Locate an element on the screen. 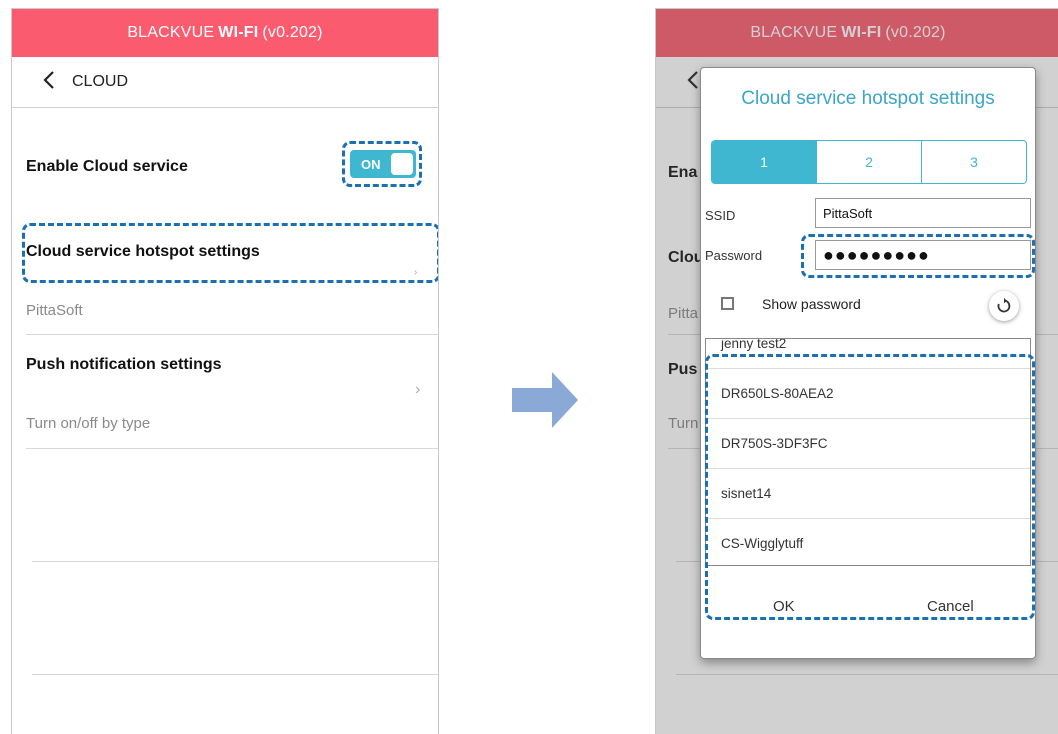 The image size is (1058, 734). tab-slot-1: 1 is located at coordinates (764, 162).